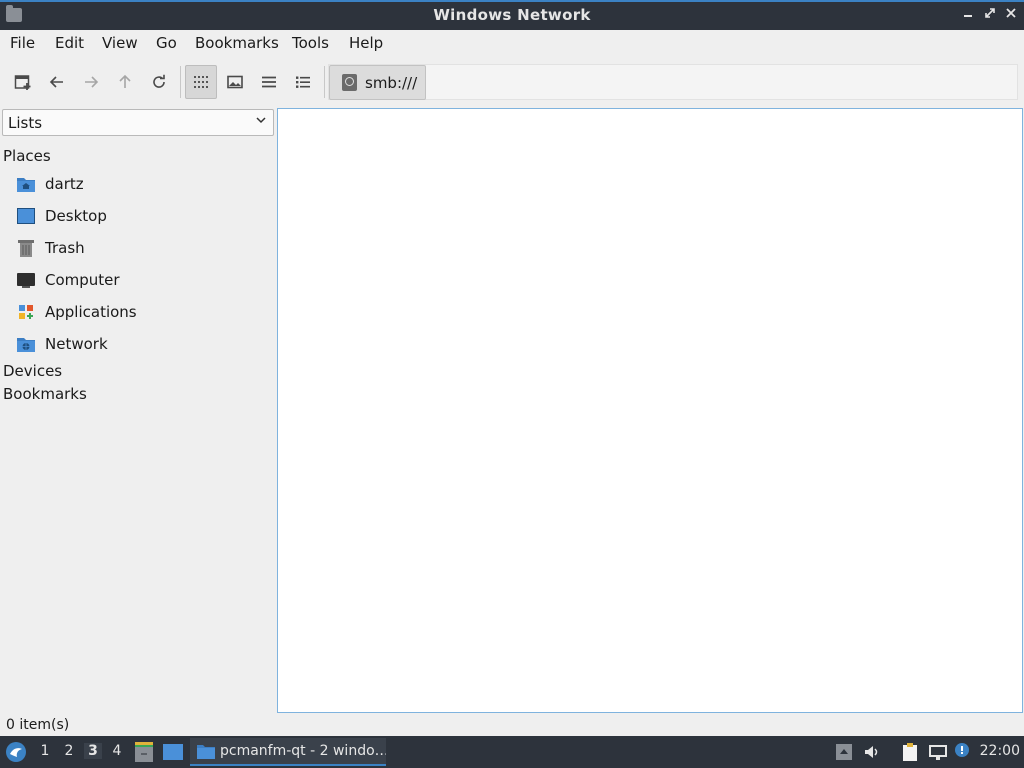 Image resolution: width=1024 pixels, height=768 pixels. What do you see at coordinates (82, 280) in the screenshot?
I see `sidebar-item-label: Computer` at bounding box center [82, 280].